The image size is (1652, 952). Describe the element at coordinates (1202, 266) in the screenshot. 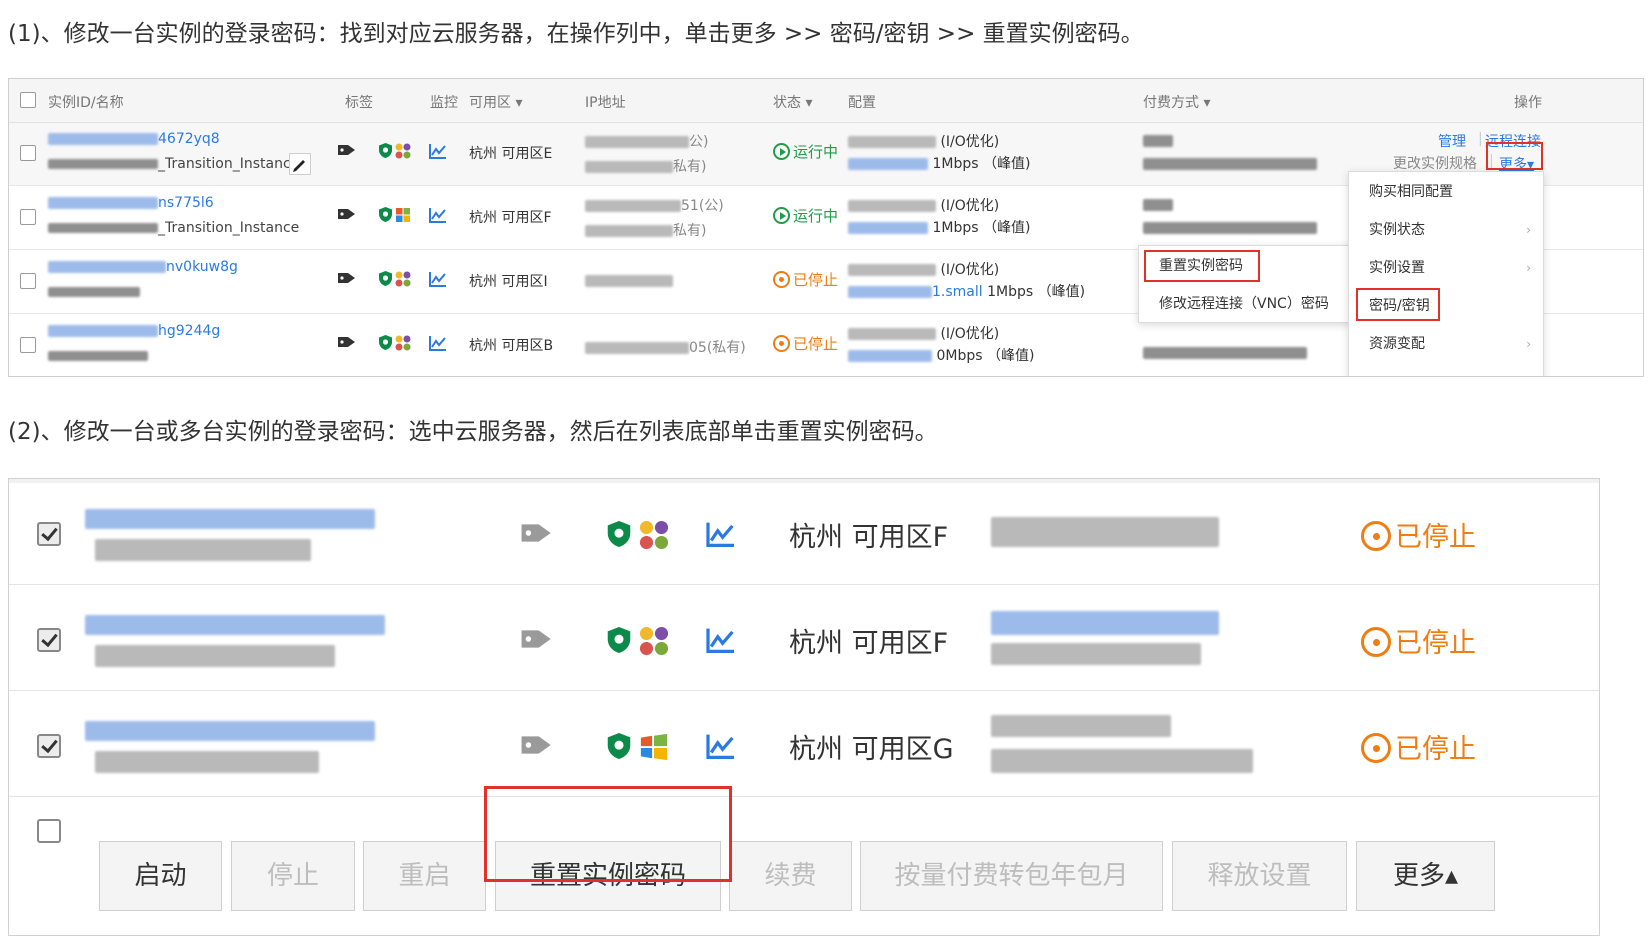

I see `highlight-reset-password` at that location.